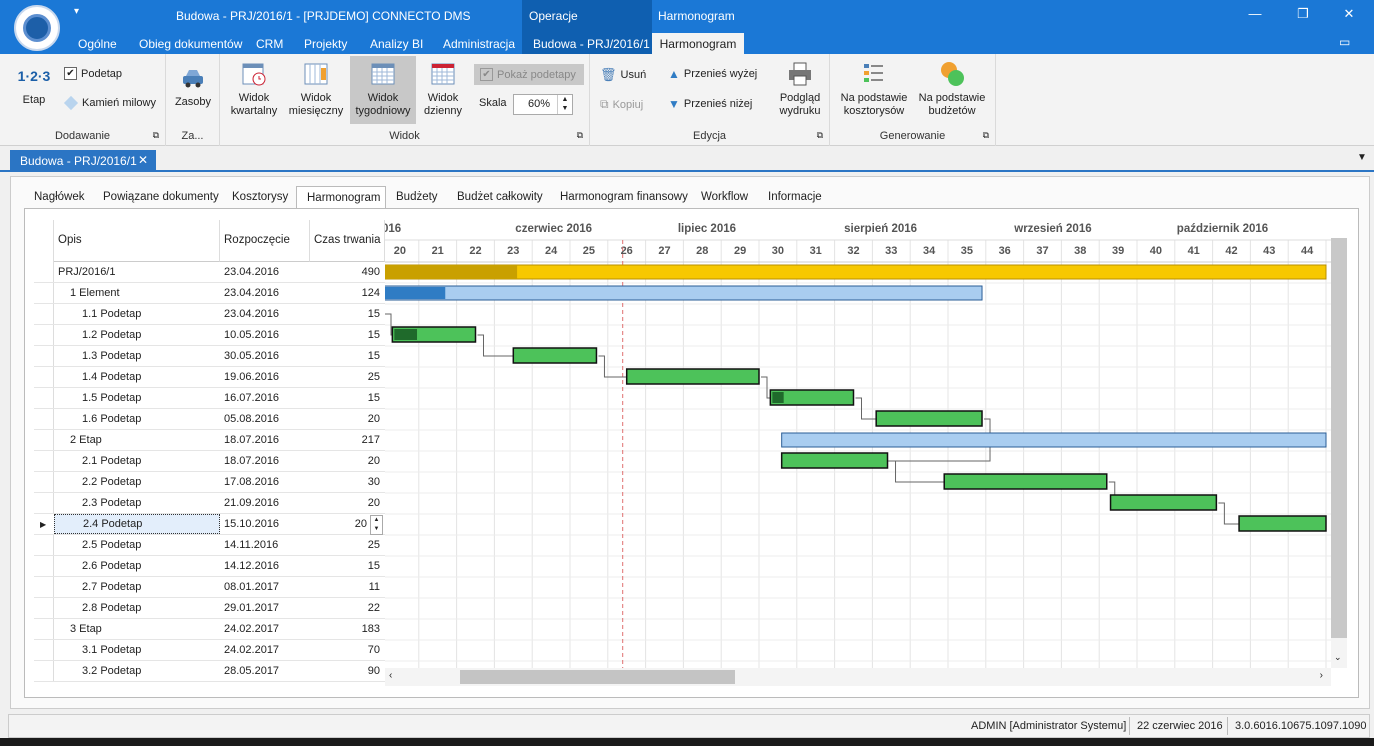 The image size is (1374, 746). I want to click on table-row: 1.6 Podetap 05.08.2016 20, so click(209, 419).